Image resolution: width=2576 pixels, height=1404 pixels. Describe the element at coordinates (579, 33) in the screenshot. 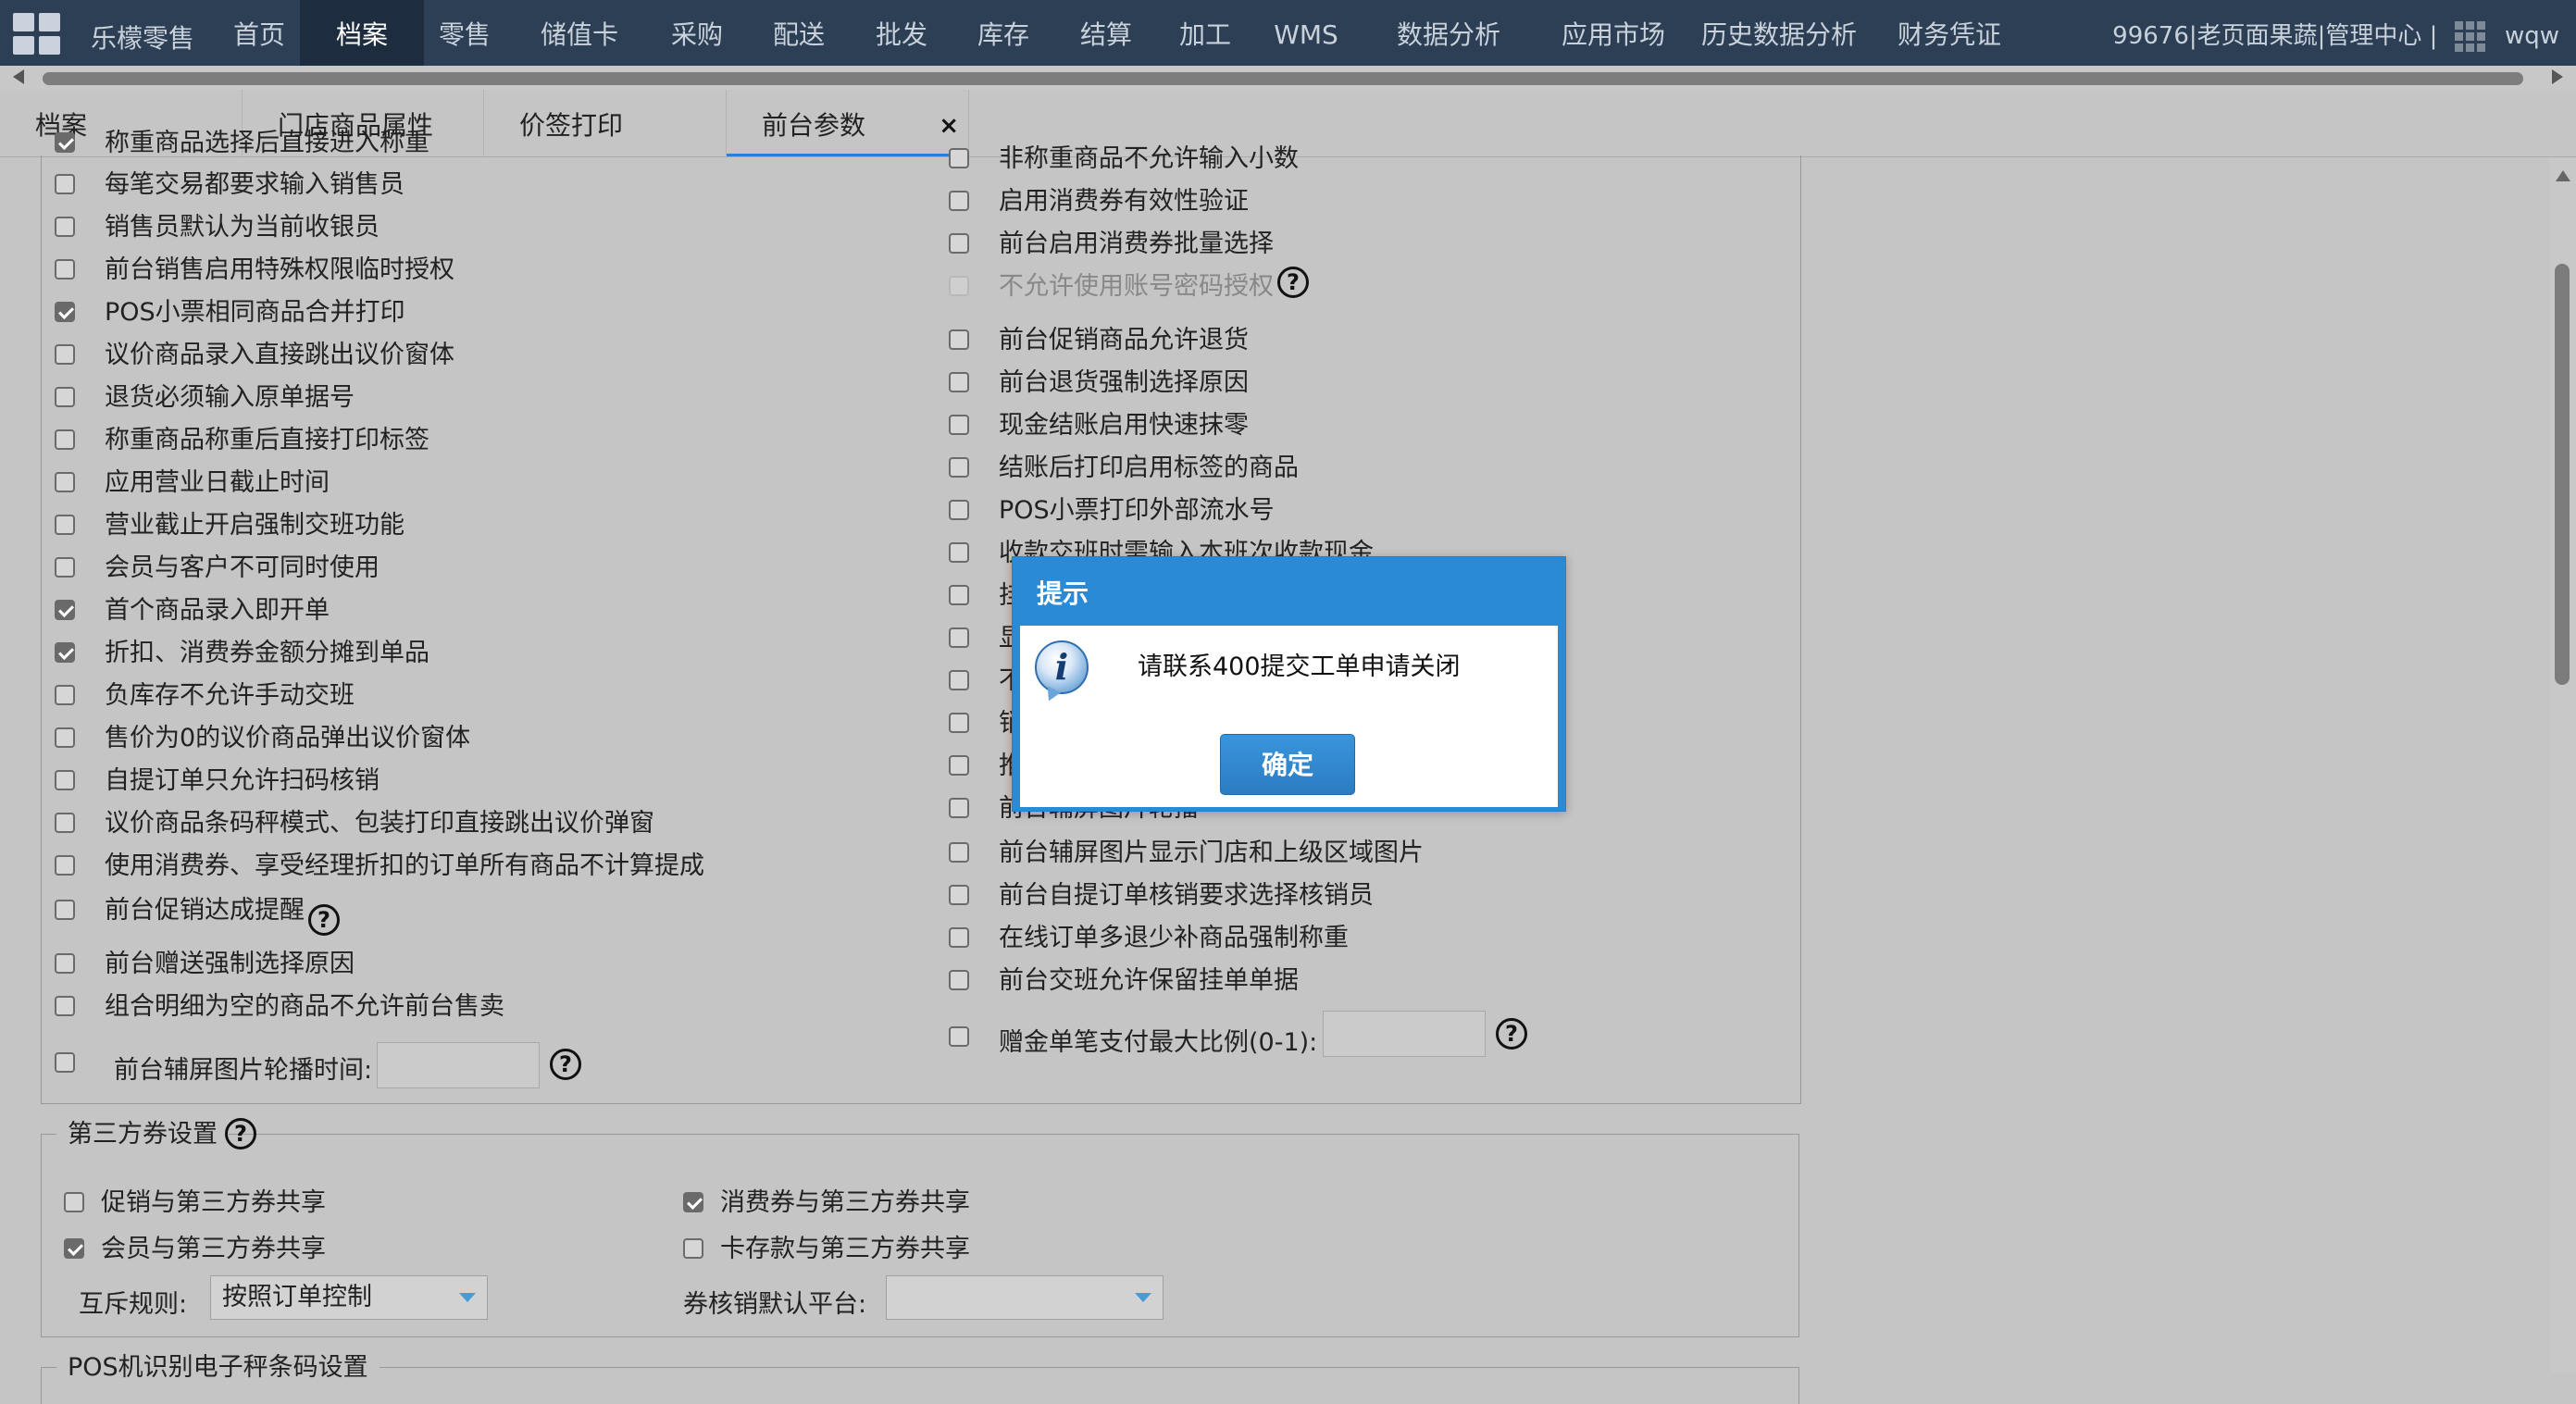

I see `nav-item: 储值卡` at that location.